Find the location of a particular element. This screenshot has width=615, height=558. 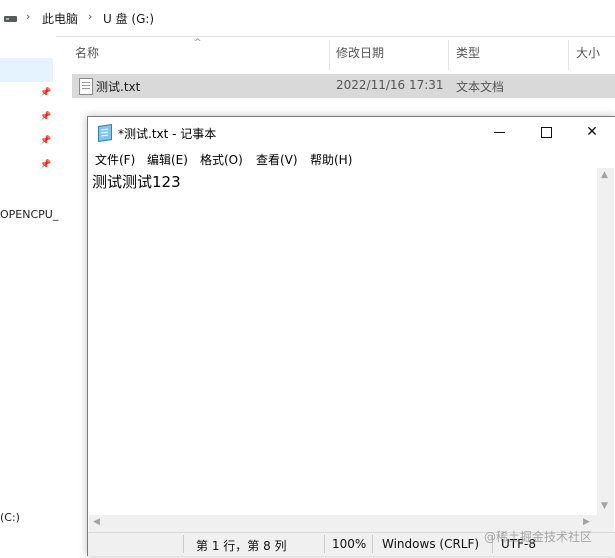

menu-format: 格式(O) is located at coordinates (221, 159).